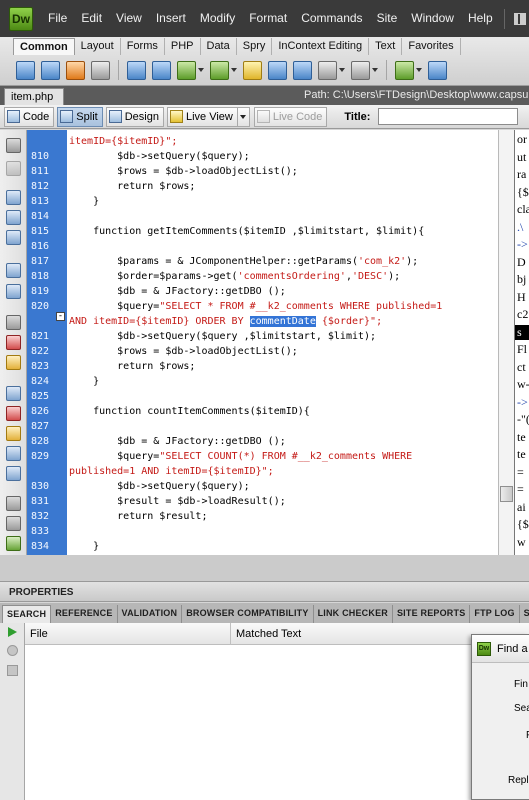 This screenshot has height=800, width=529. I want to click on format-source-code-icon, so click(13, 543).